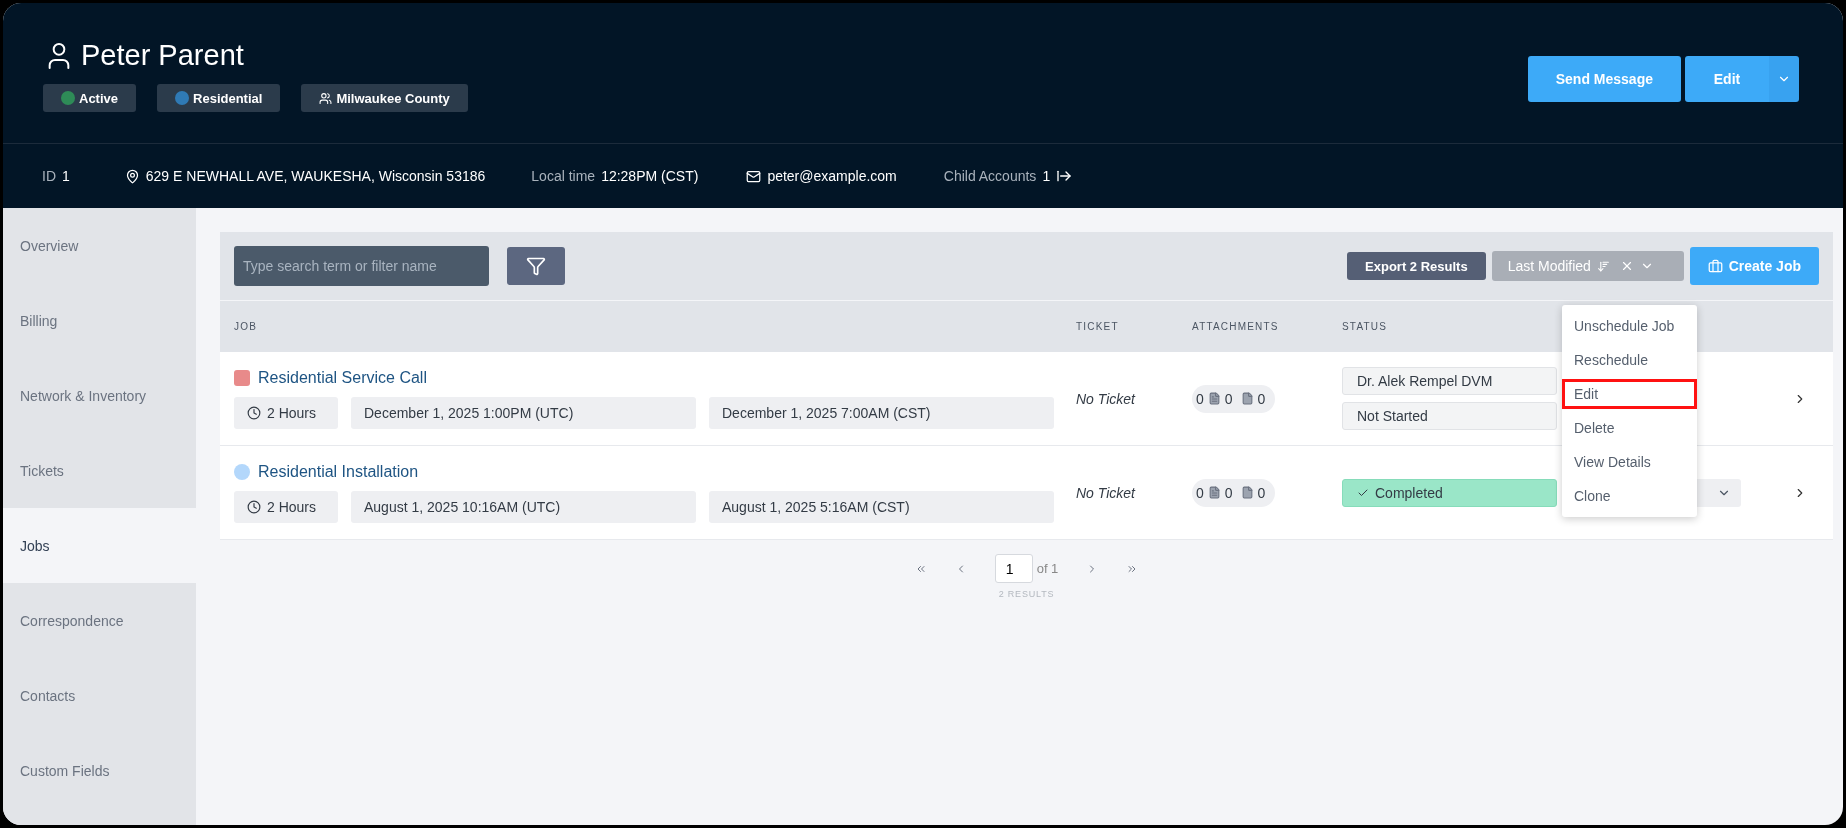 This screenshot has height=828, width=1846. I want to click on job-title-link: Residential Service Call, so click(342, 377).